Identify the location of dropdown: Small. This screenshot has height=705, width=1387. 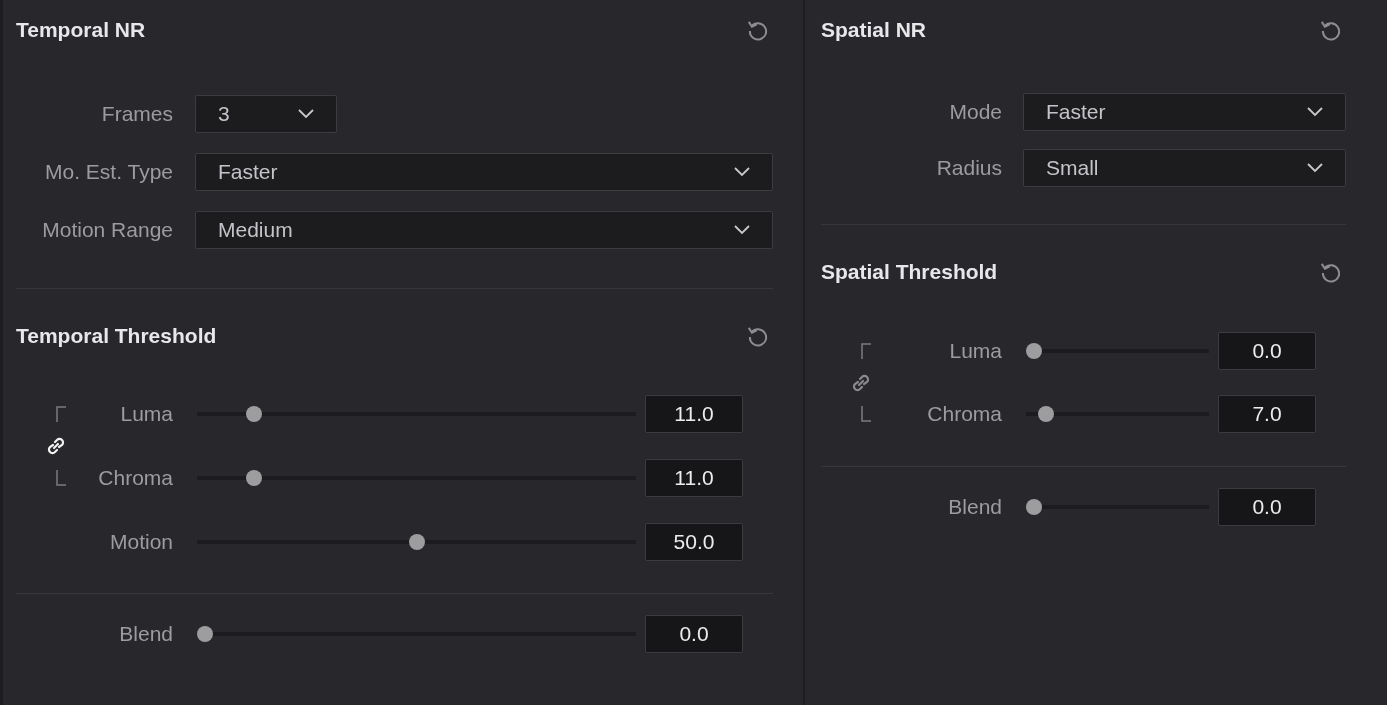
(1184, 168).